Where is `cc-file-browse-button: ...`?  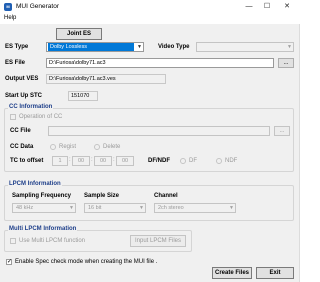 cc-file-browse-button: ... is located at coordinates (282, 131).